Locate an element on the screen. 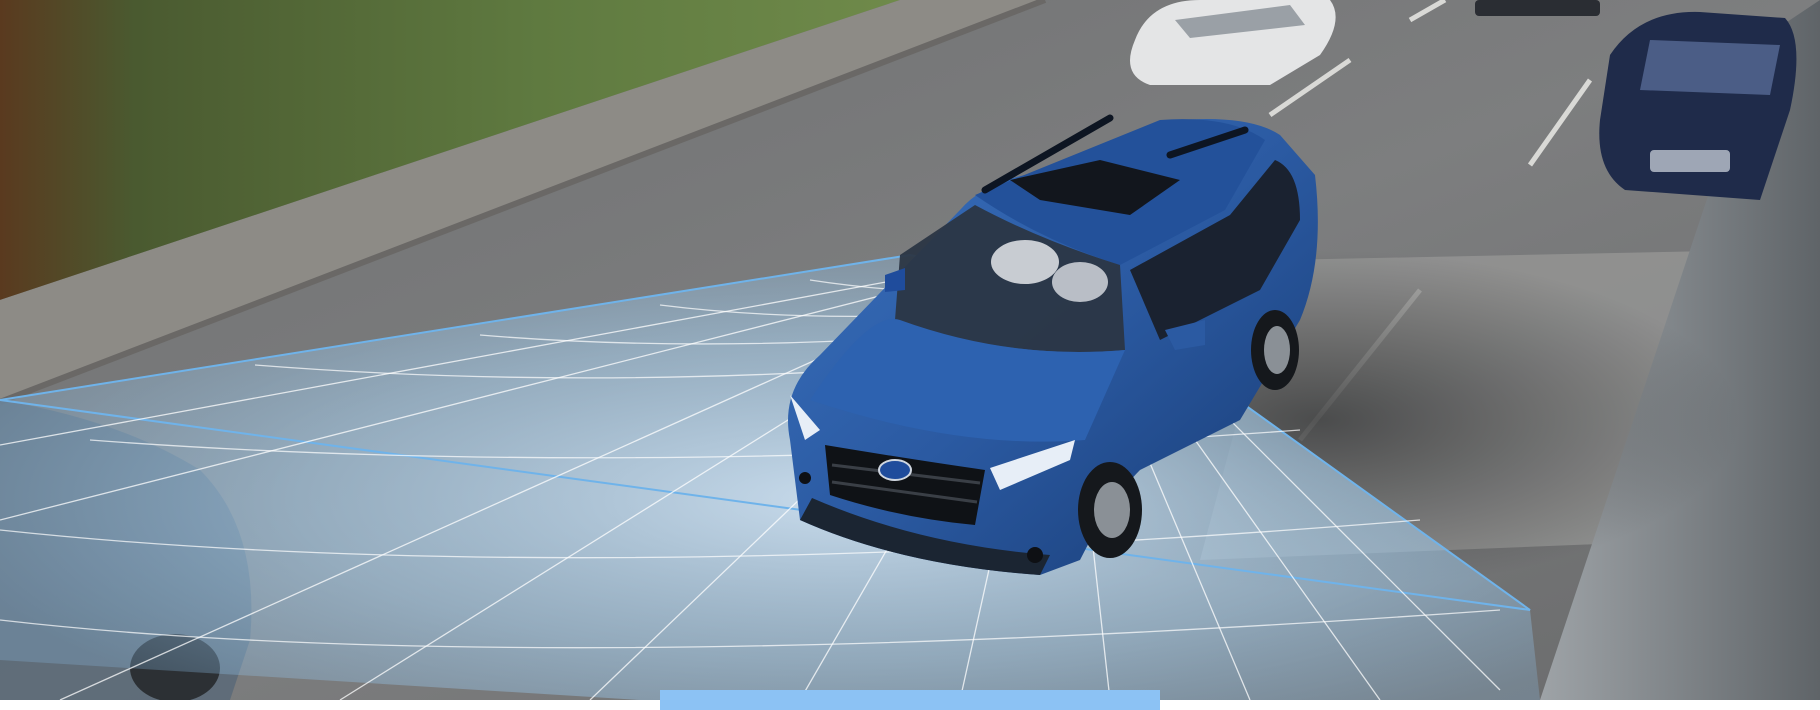  accent-tab is located at coordinates (910, 700).